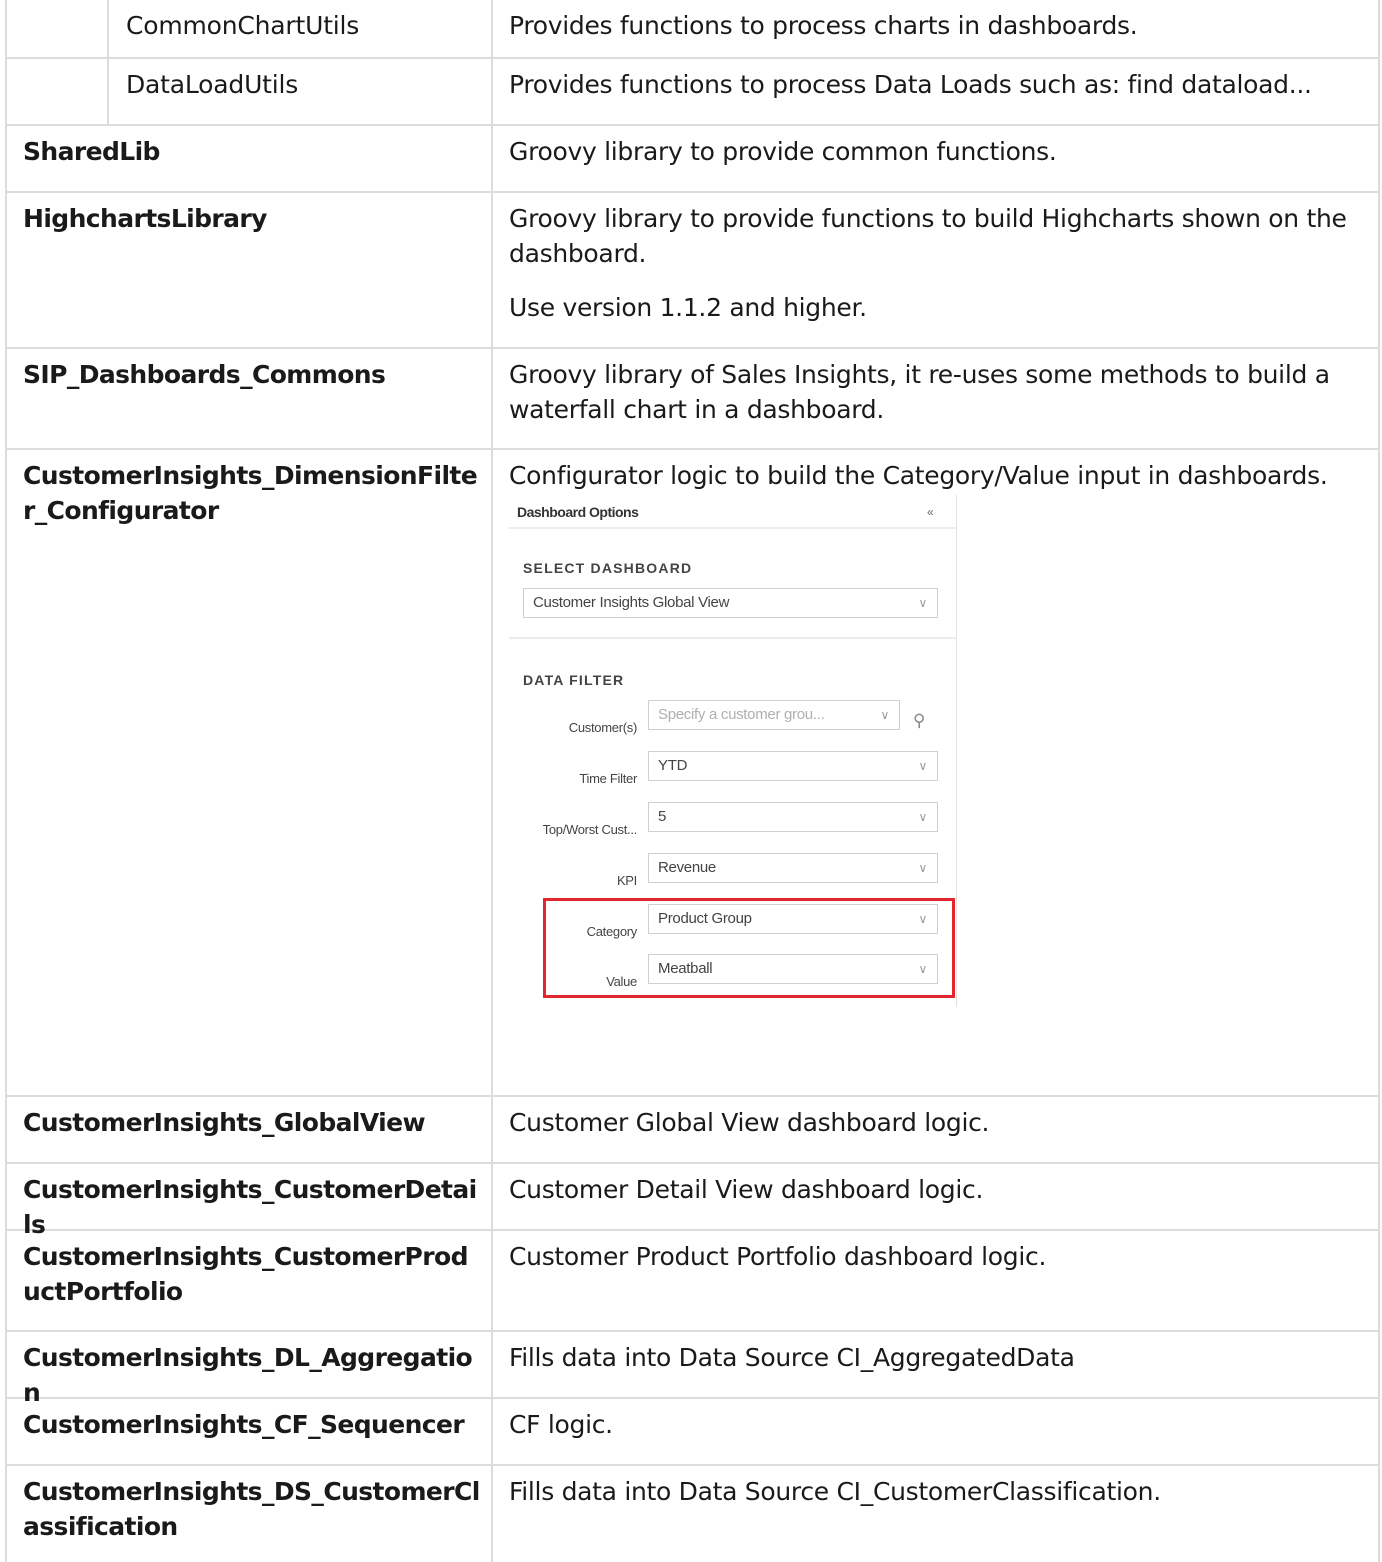 The height and width of the screenshot is (1562, 1382). What do you see at coordinates (749, 948) in the screenshot?
I see `highlight-box` at bounding box center [749, 948].